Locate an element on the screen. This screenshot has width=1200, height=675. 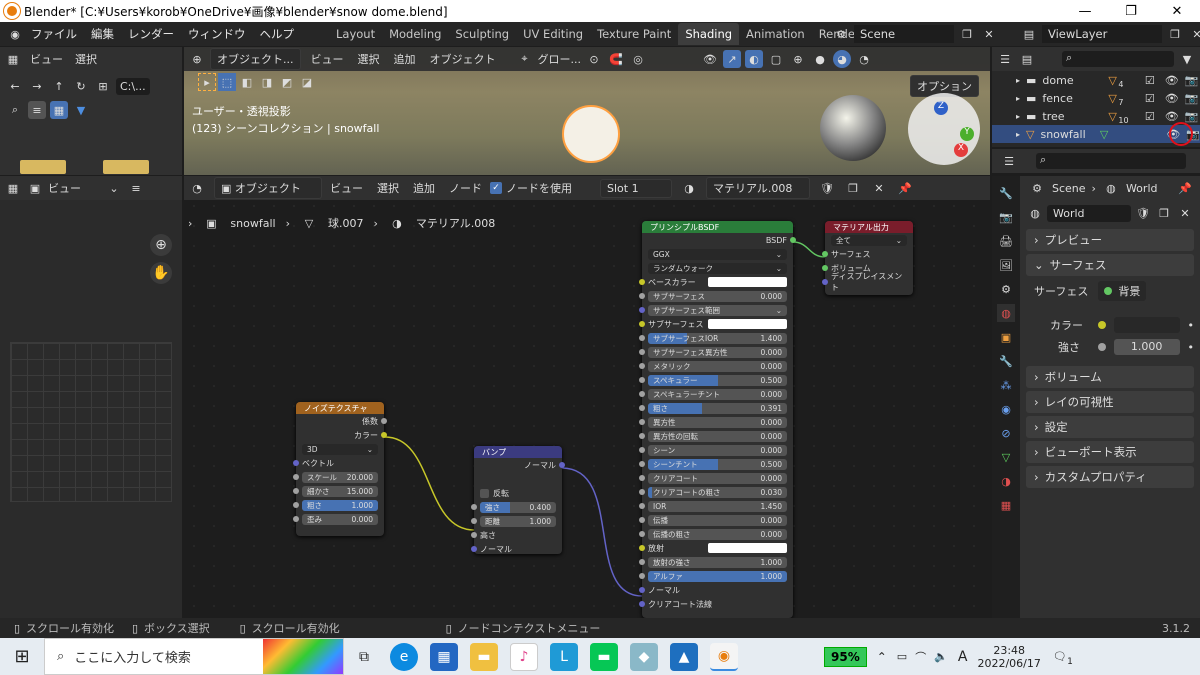
viewport-menu-item: 選択 is located at coordinates (369, 59).